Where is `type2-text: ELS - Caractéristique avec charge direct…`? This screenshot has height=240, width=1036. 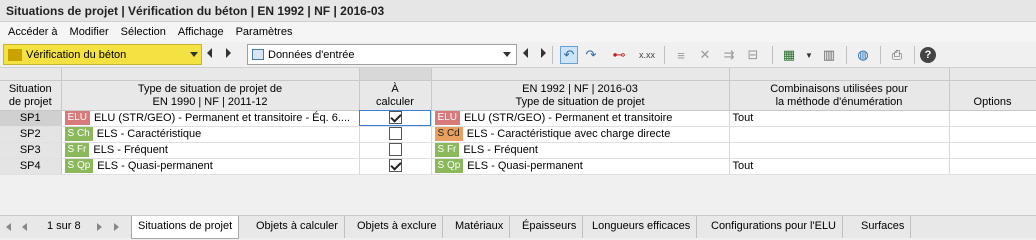
type2-text: ELS - Caractéristique avec charge direct… is located at coordinates (568, 133).